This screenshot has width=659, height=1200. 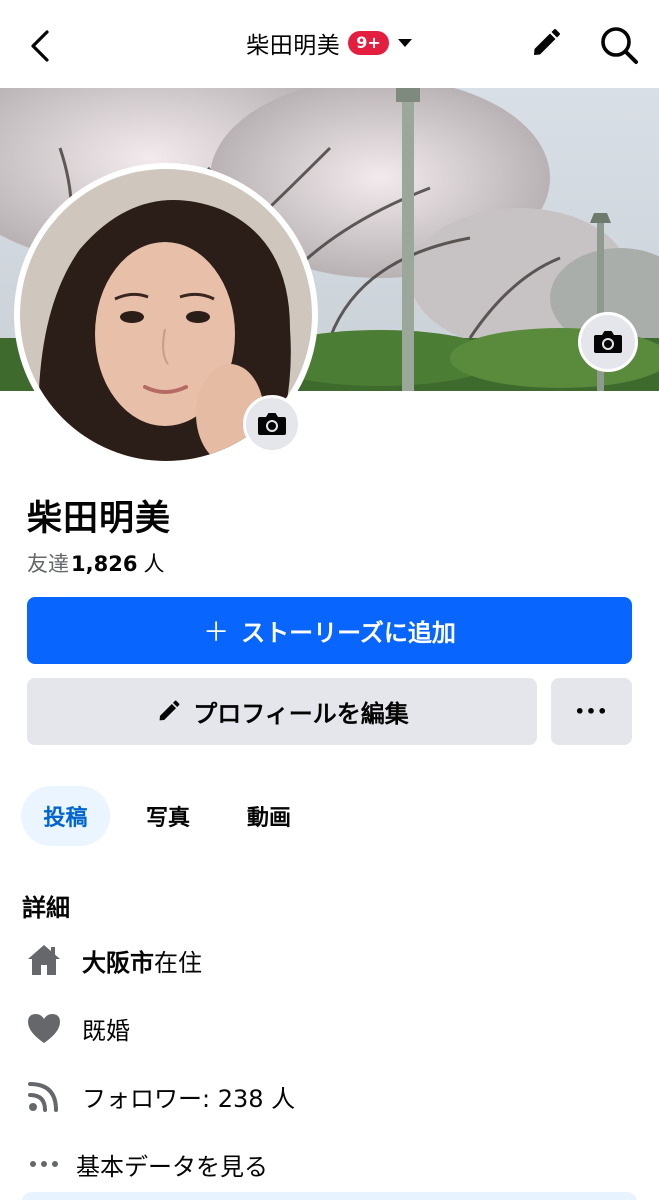 I want to click on rss-icon, so click(x=44, y=1096).